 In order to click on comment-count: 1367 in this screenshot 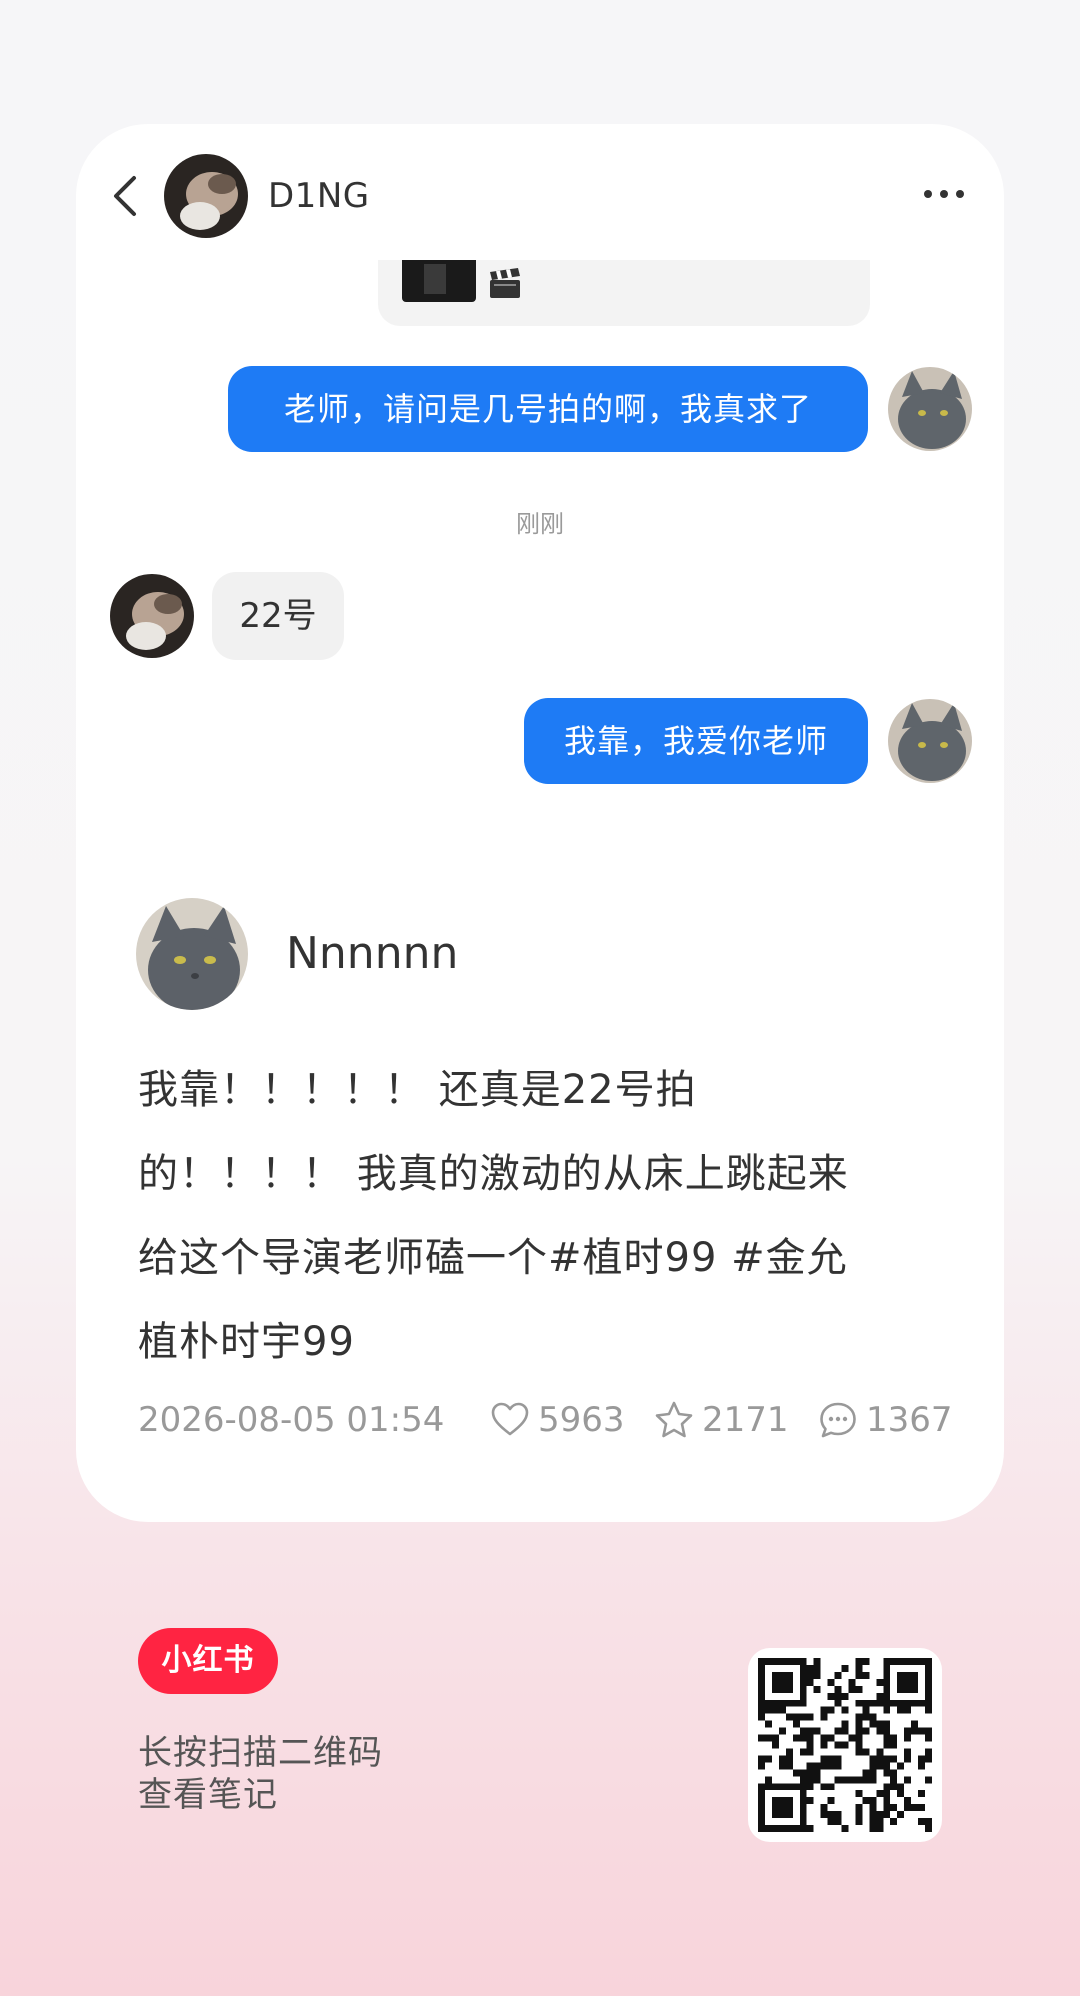, I will do `click(909, 1420)`.